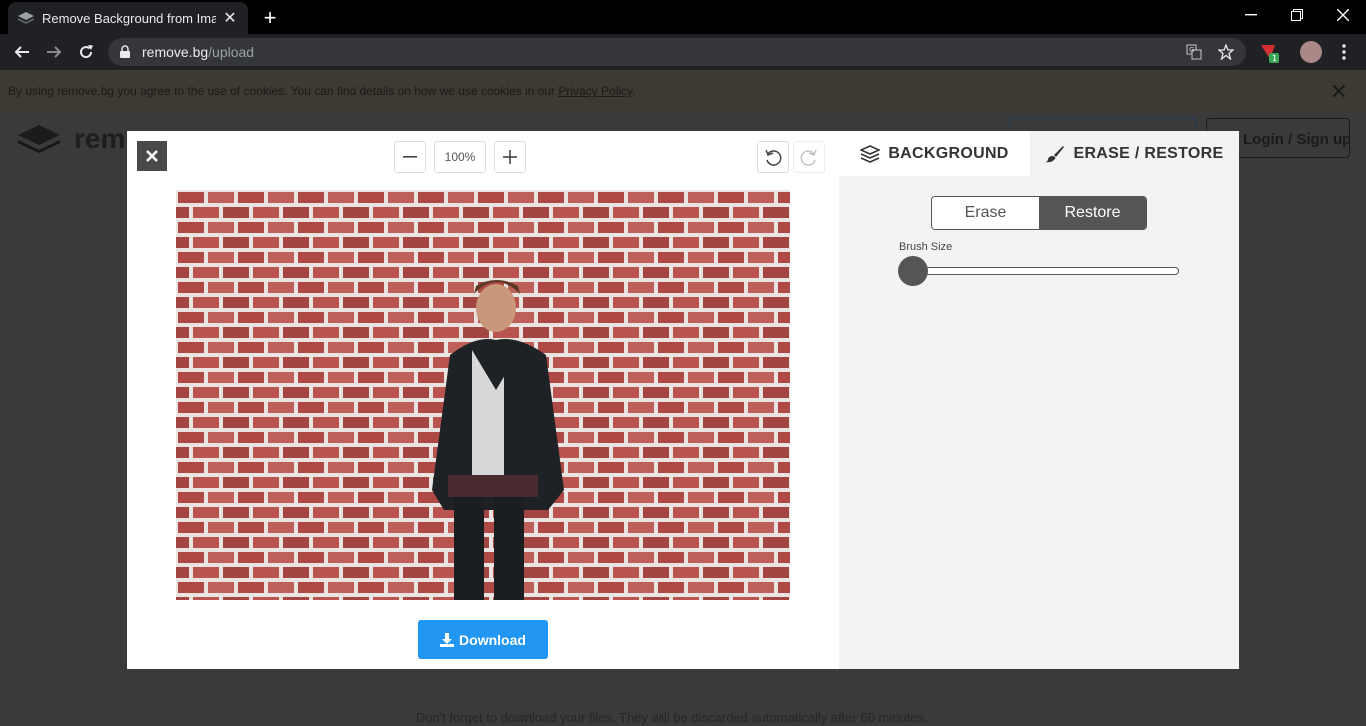 This screenshot has height=726, width=1366. I want to click on brush-size-slider, so click(1039, 271).